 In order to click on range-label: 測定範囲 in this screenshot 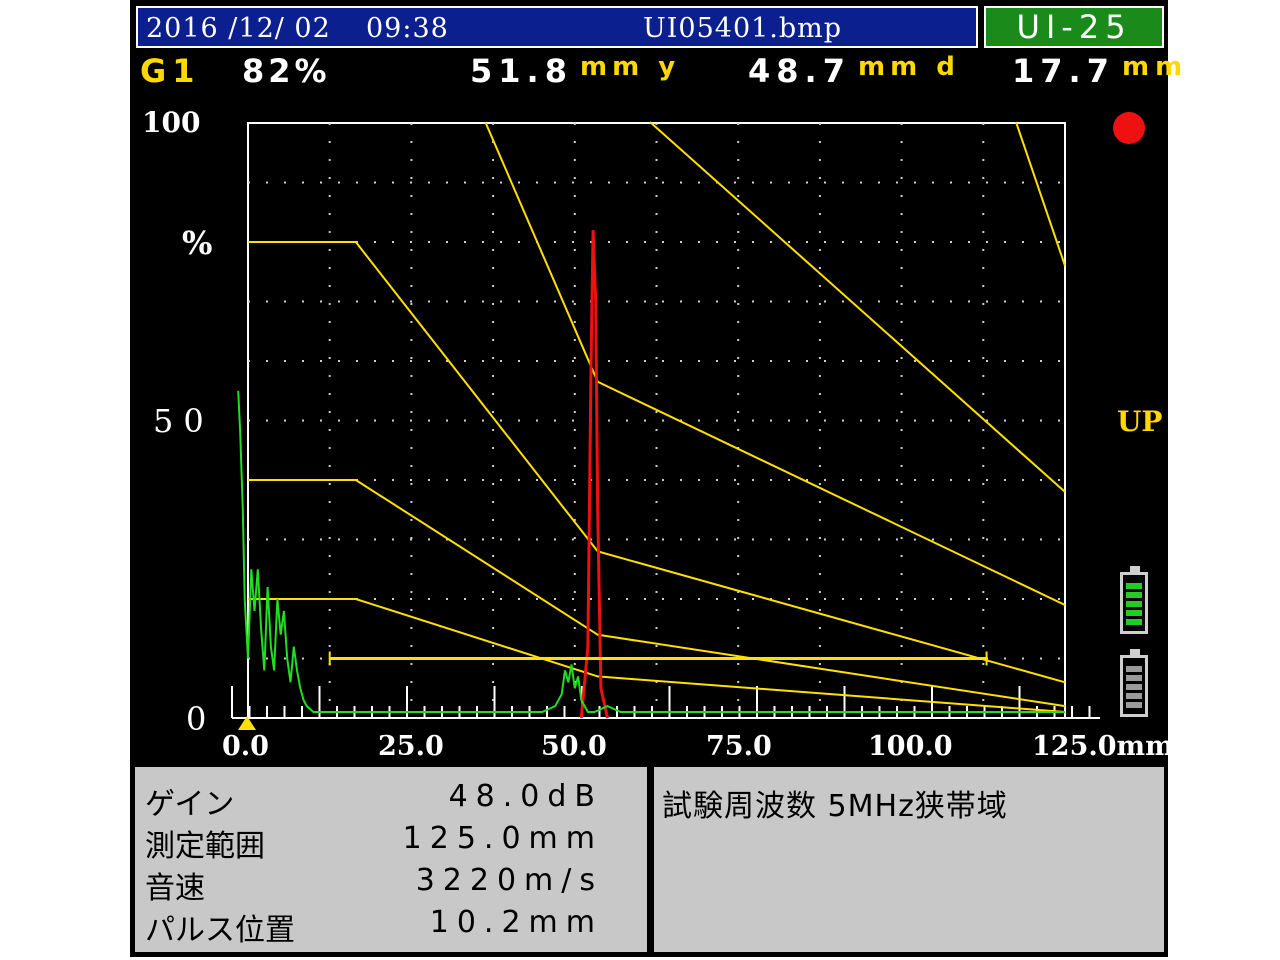, I will do `click(205, 846)`.